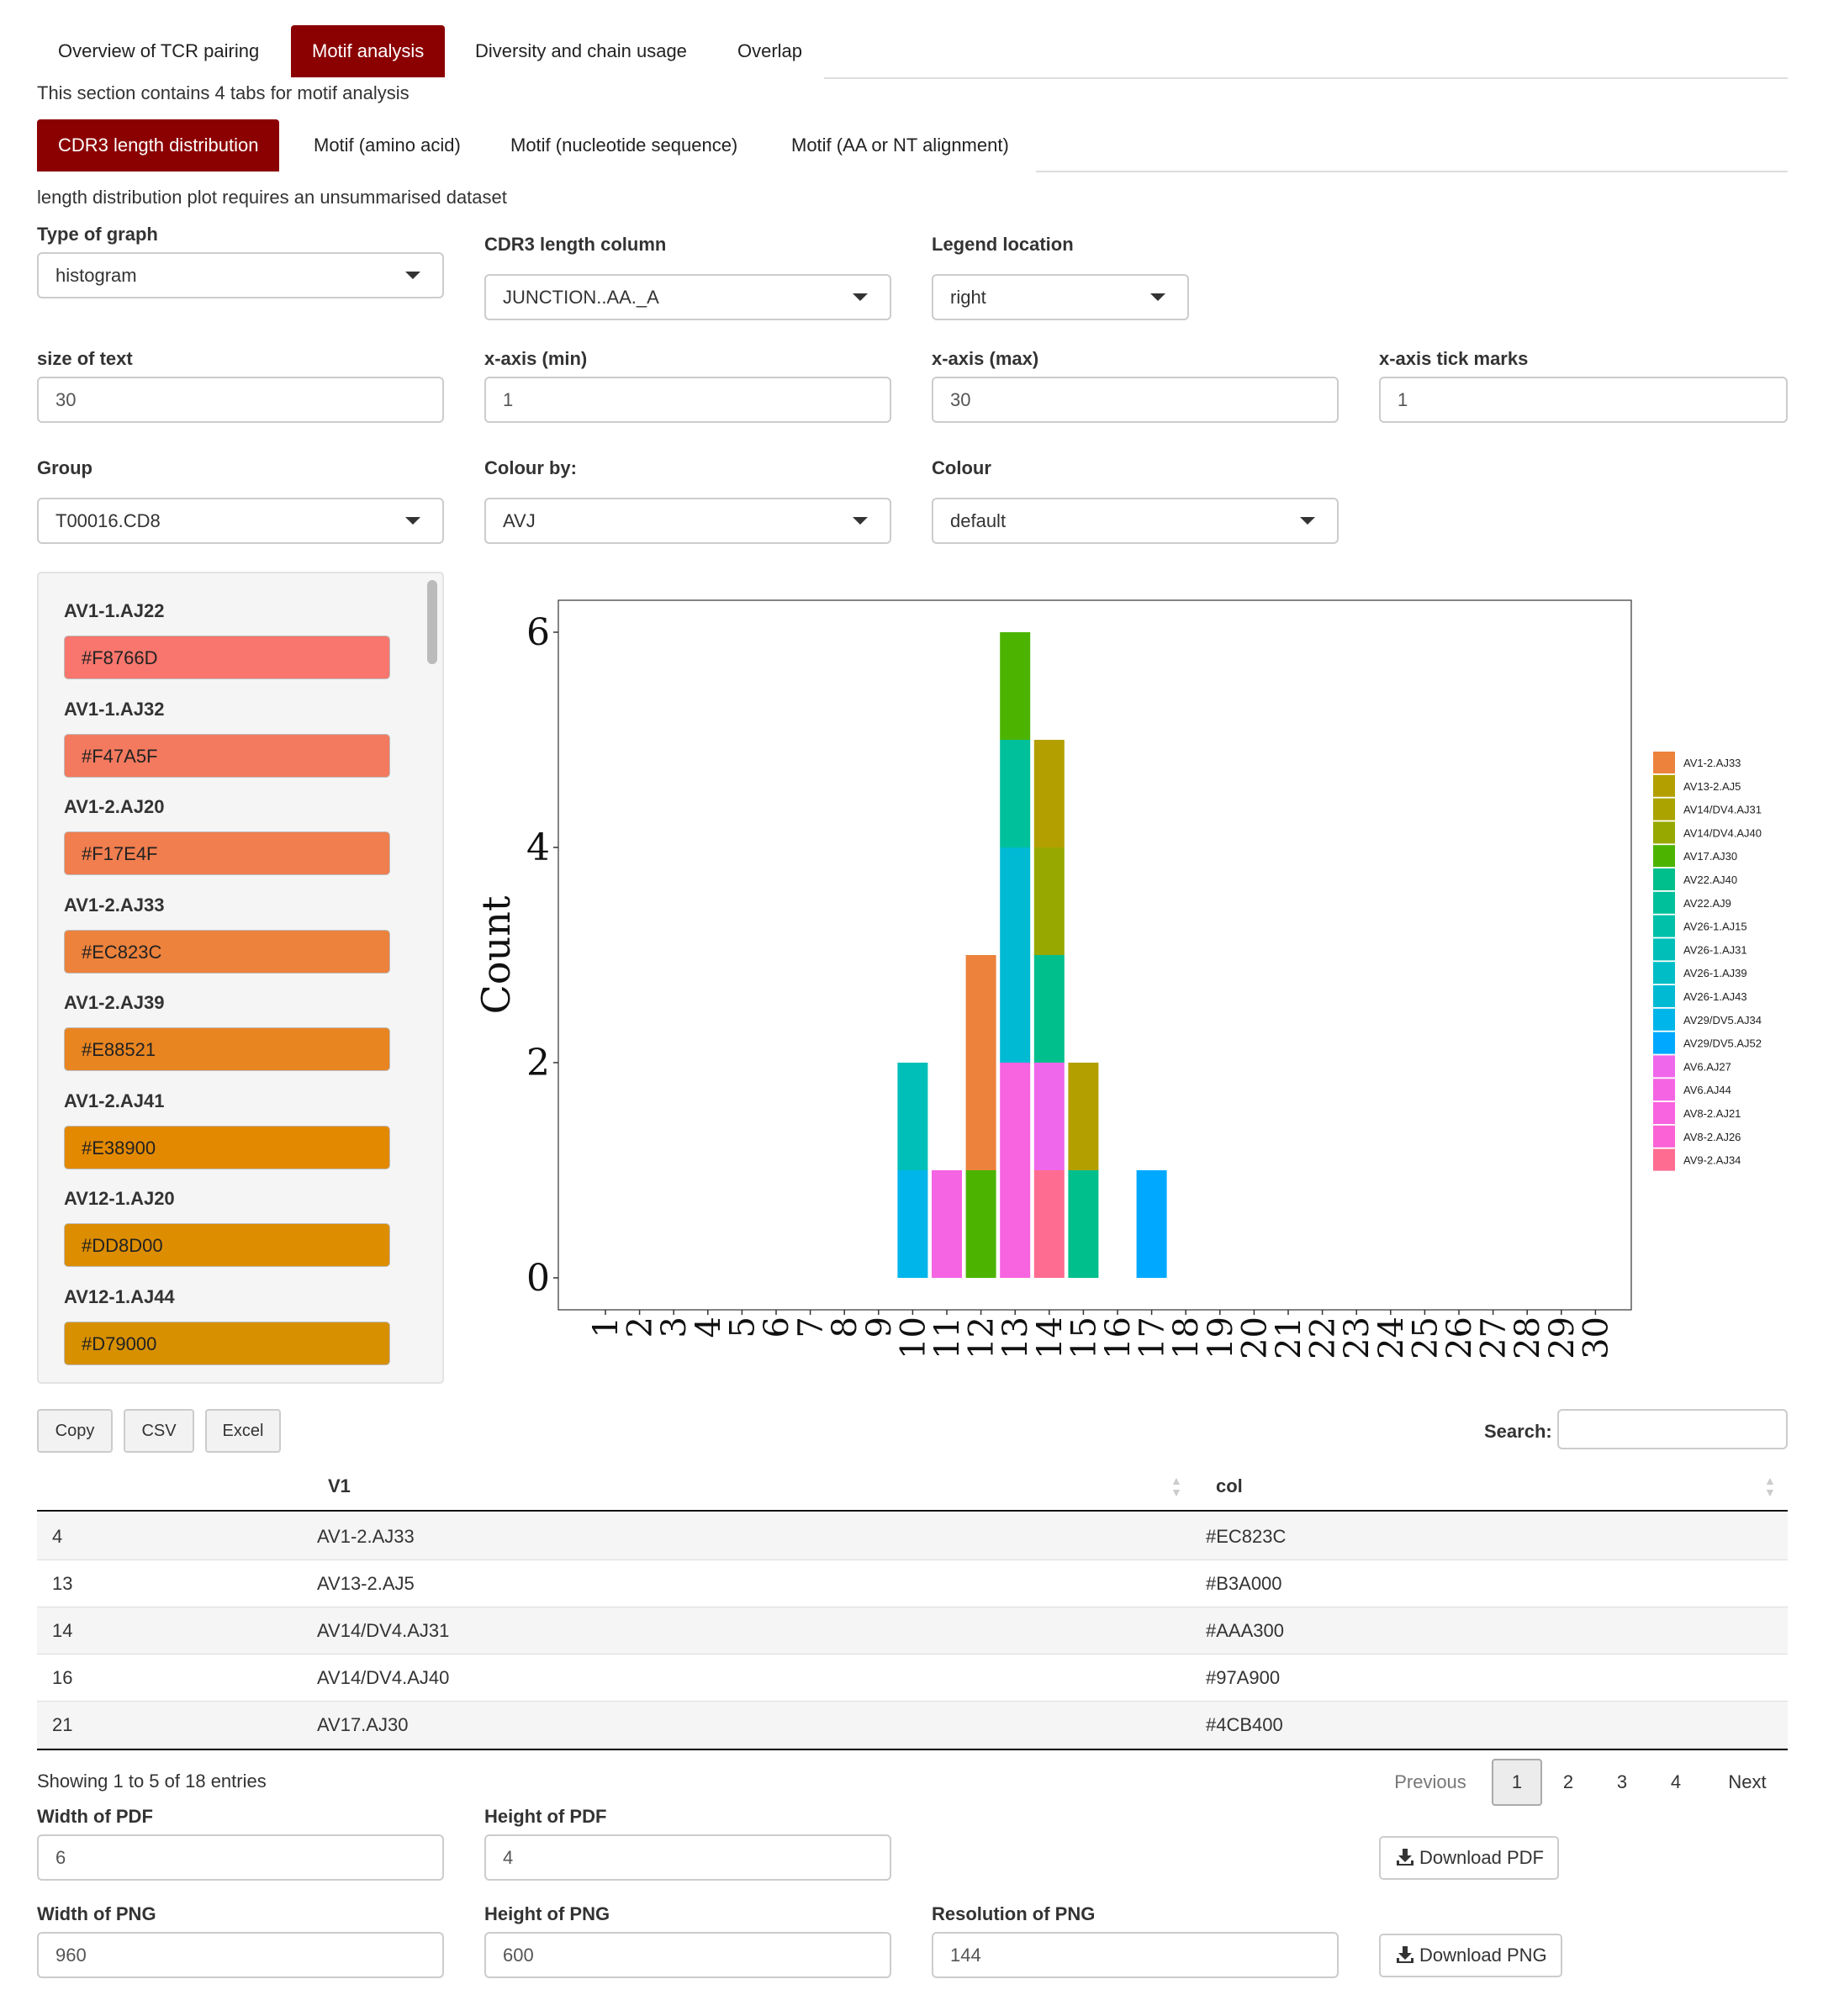 The height and width of the screenshot is (2016, 1823). I want to click on download-png-button: Download PNG, so click(1470, 1955).